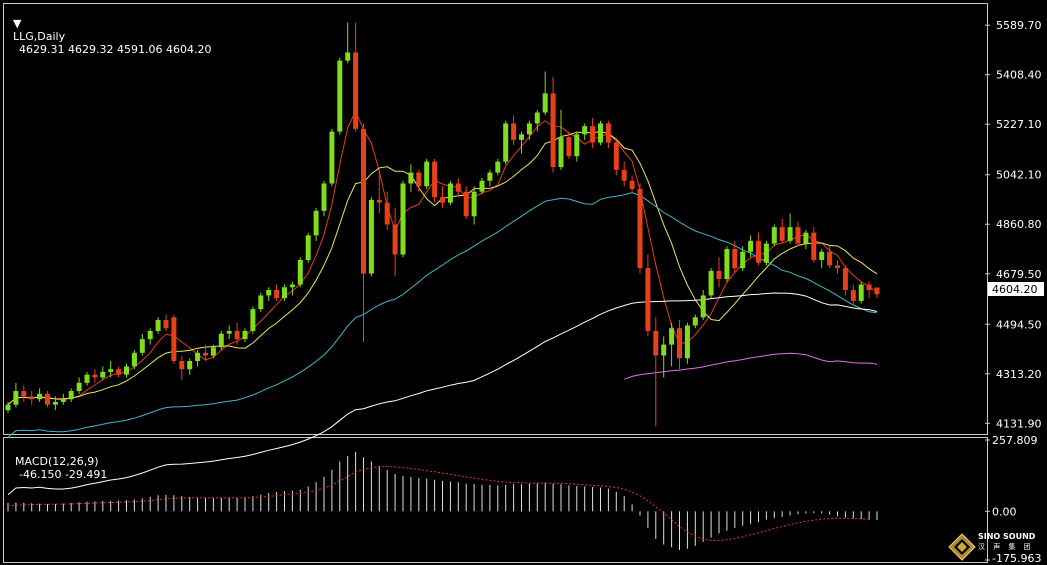 The height and width of the screenshot is (565, 1047). Describe the element at coordinates (57, 461) in the screenshot. I see `macd-title: MACD(12,26,9) -46.150 -29.491` at that location.